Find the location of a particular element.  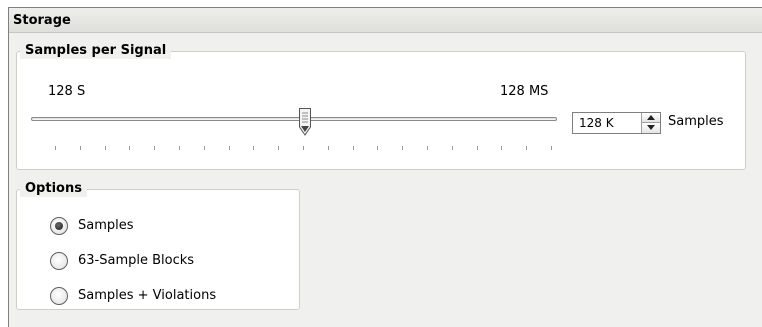

arrow-up-icon is located at coordinates (651, 117).